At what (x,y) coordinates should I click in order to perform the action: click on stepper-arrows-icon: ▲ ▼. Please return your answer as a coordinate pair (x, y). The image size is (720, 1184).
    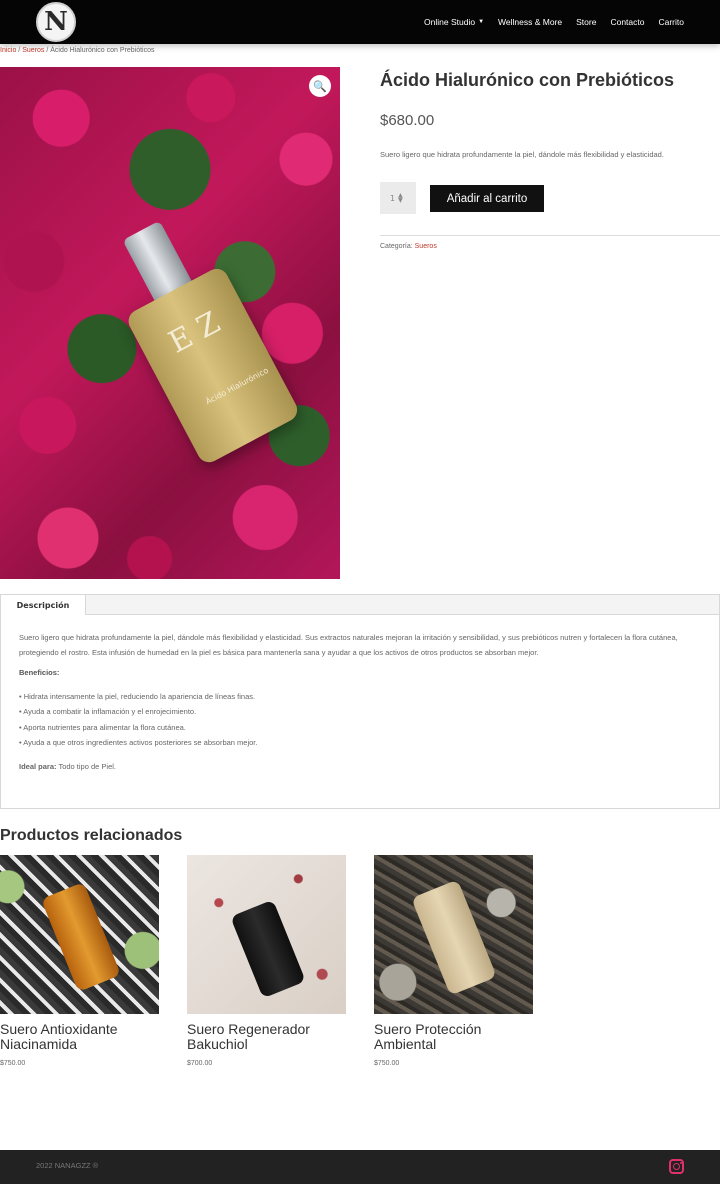
    Looking at the image, I should click on (400, 198).